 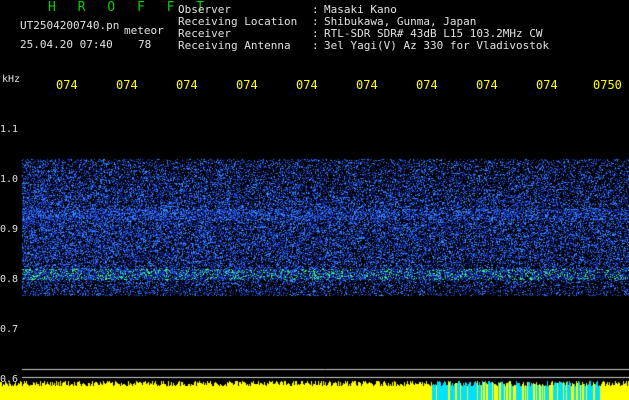 What do you see at coordinates (144, 30) in the screenshot?
I see `filename-suffix: meteor` at bounding box center [144, 30].